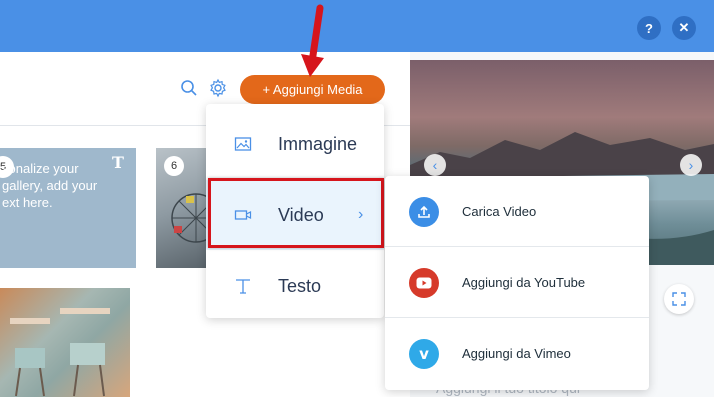 This screenshot has width=714, height=397. What do you see at coordinates (649, 28) in the screenshot?
I see `help-button: ?` at bounding box center [649, 28].